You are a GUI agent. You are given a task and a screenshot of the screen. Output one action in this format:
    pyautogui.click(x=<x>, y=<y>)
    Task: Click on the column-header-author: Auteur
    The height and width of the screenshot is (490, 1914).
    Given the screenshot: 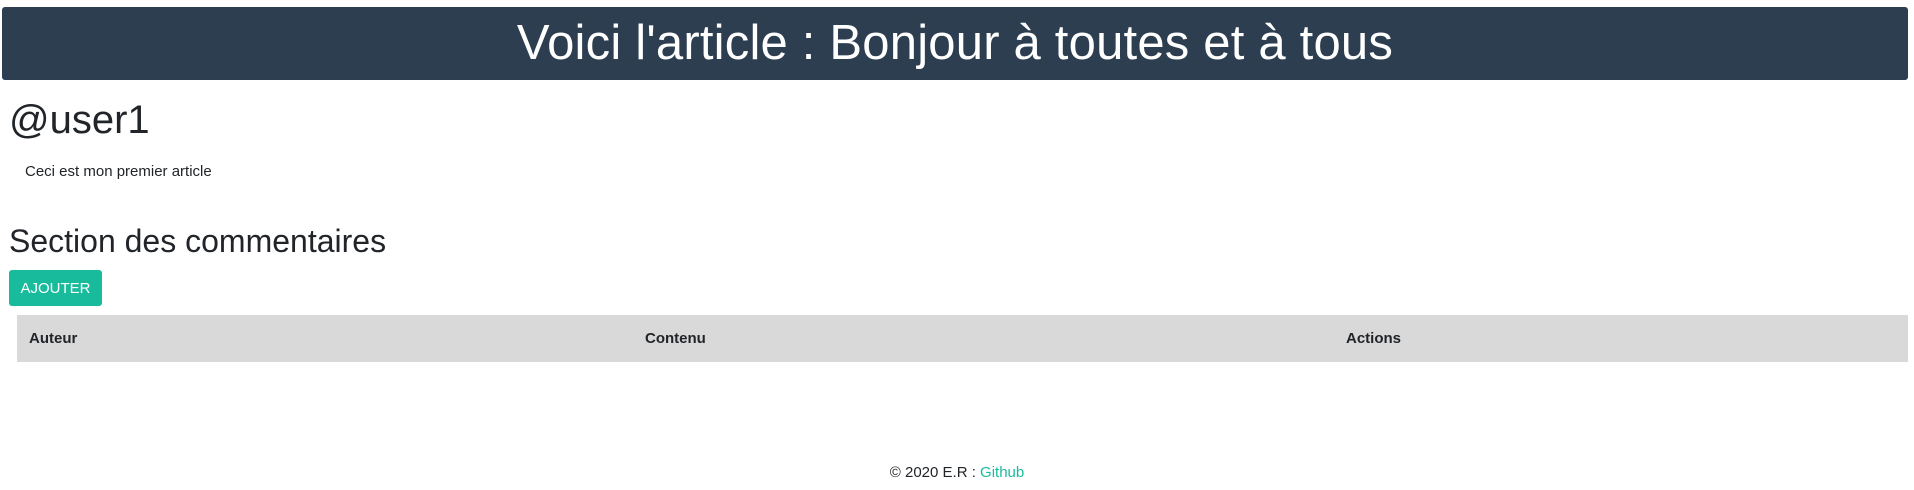 What is the action you would take?
    pyautogui.click(x=53, y=338)
    